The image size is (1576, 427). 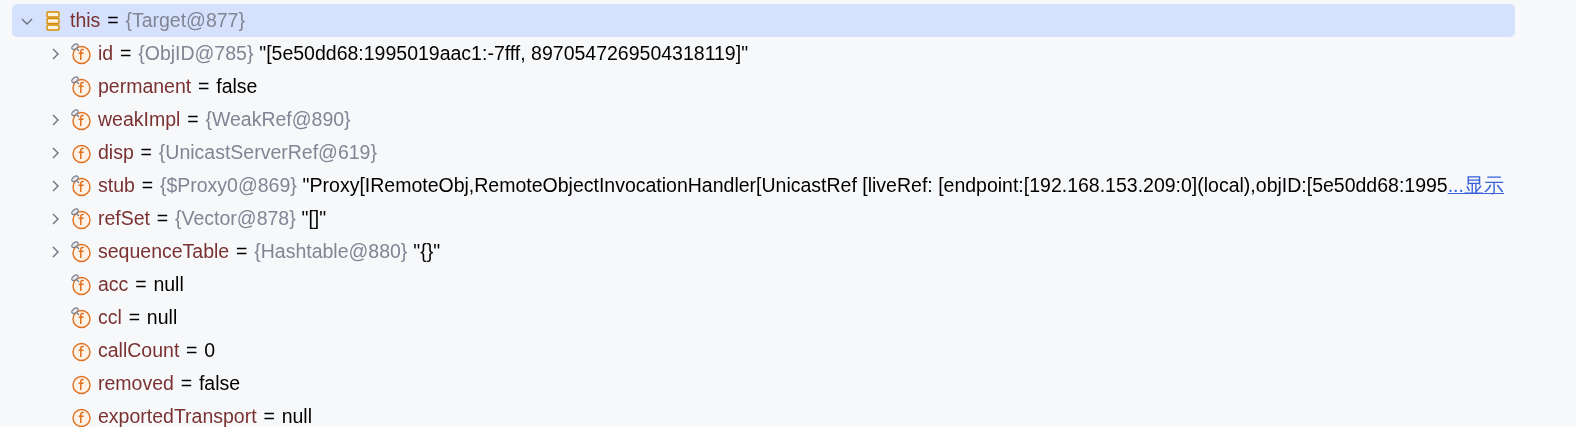 What do you see at coordinates (157, 350) in the screenshot?
I see `variable-text: callCount = 0` at bounding box center [157, 350].